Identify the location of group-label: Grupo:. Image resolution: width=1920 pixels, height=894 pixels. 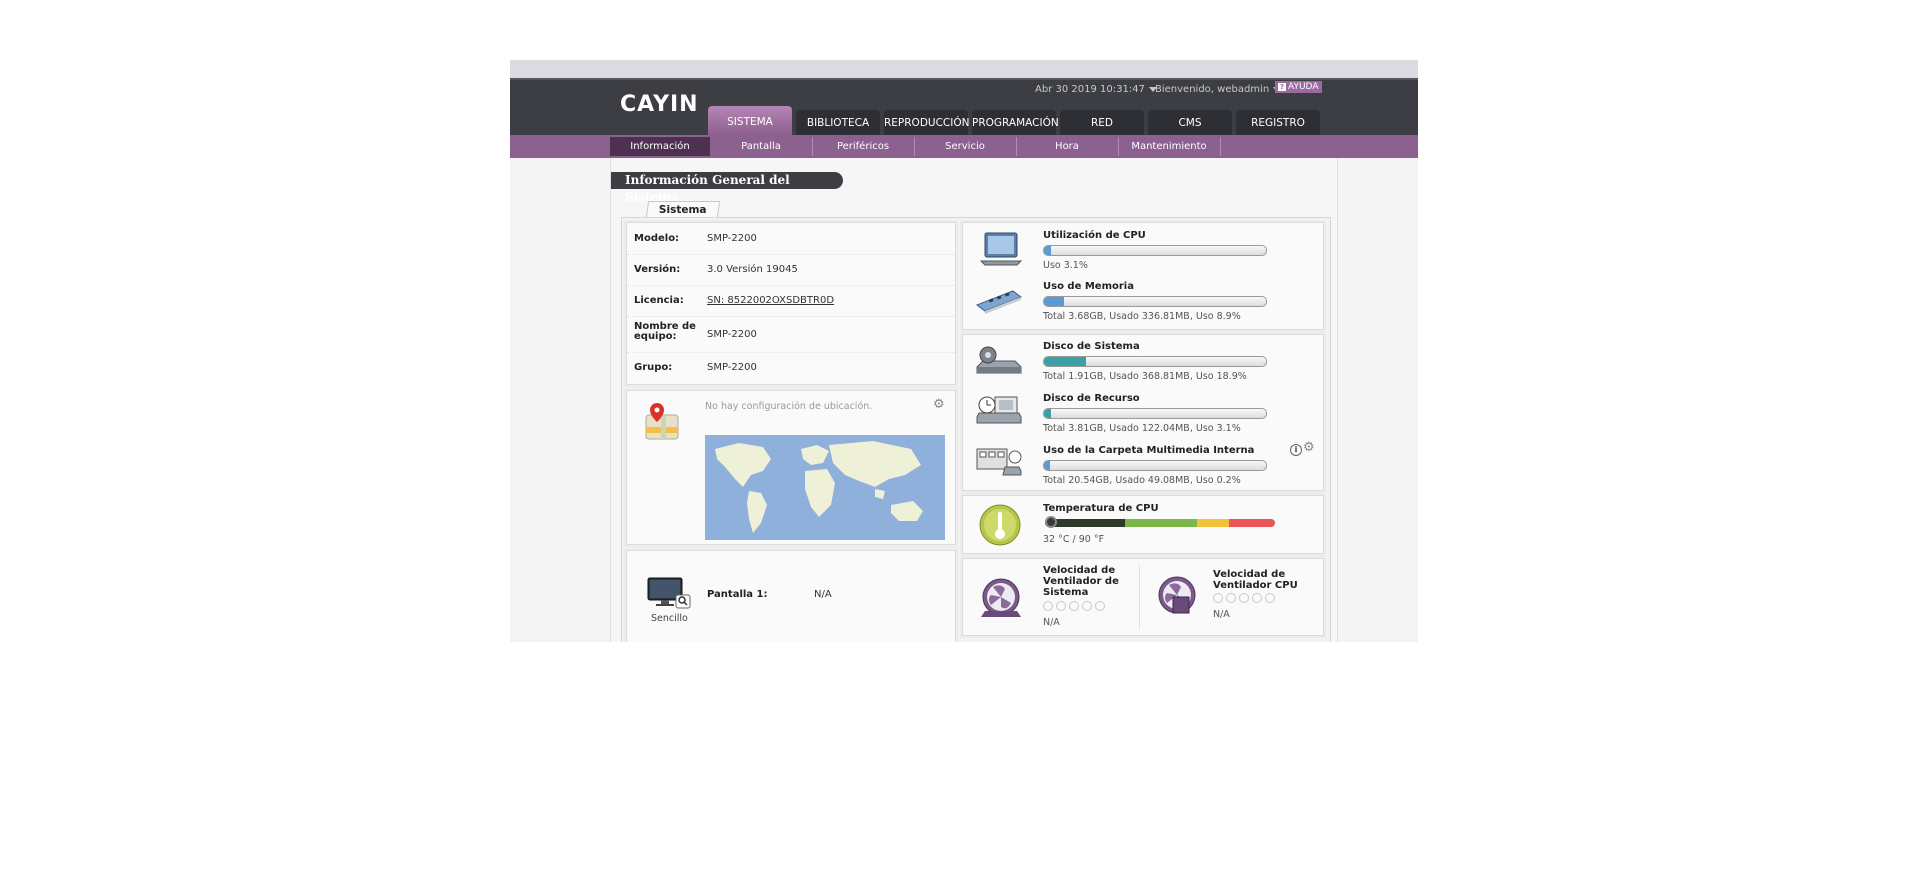
(653, 367).